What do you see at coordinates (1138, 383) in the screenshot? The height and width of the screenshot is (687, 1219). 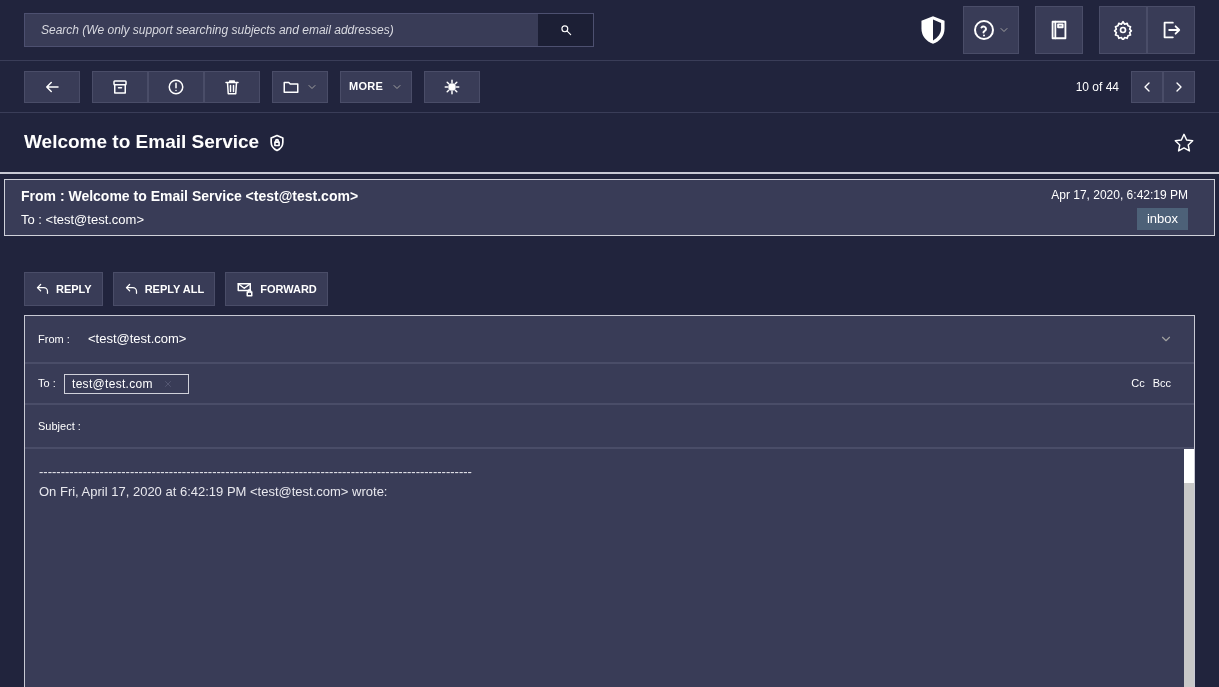 I see `cc-link: Cc` at bounding box center [1138, 383].